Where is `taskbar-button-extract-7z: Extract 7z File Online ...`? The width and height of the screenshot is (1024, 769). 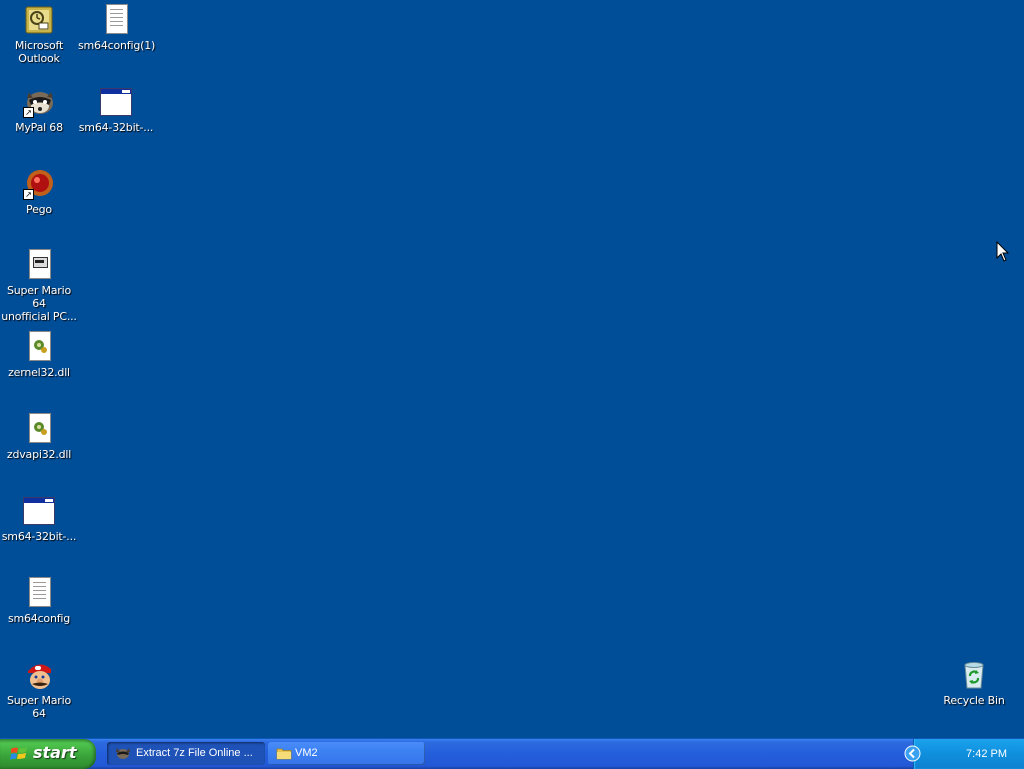 taskbar-button-extract-7z: Extract 7z File Online ... is located at coordinates (186, 753).